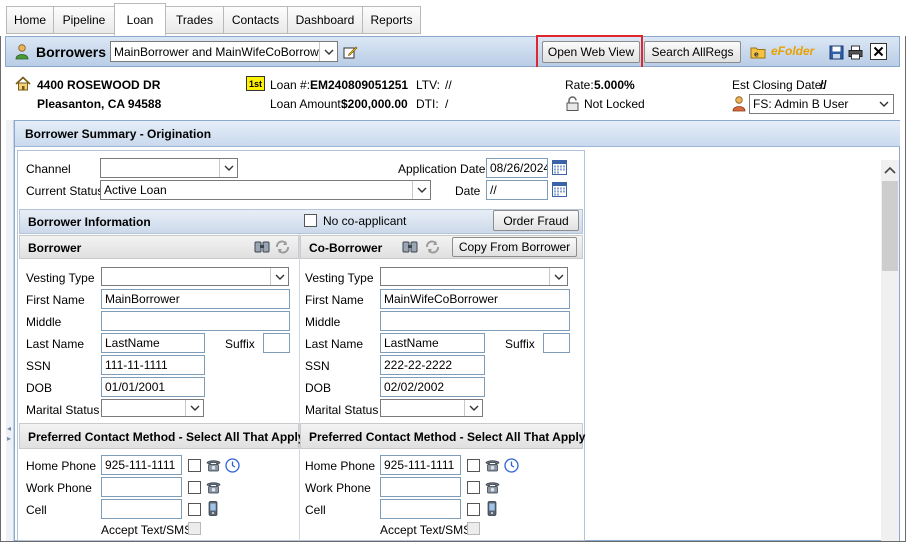  What do you see at coordinates (195, 321) in the screenshot?
I see `borrower-middle-input` at bounding box center [195, 321].